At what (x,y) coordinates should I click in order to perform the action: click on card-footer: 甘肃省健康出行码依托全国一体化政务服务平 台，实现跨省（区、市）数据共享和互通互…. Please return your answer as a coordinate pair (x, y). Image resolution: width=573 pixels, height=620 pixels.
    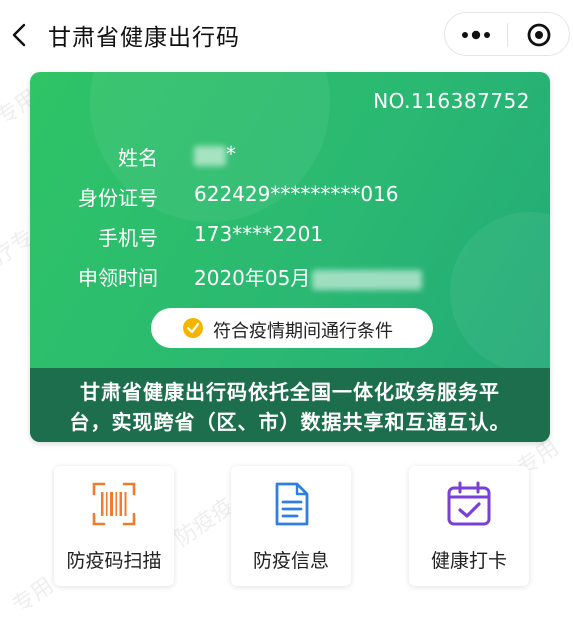
    Looking at the image, I should click on (290, 405).